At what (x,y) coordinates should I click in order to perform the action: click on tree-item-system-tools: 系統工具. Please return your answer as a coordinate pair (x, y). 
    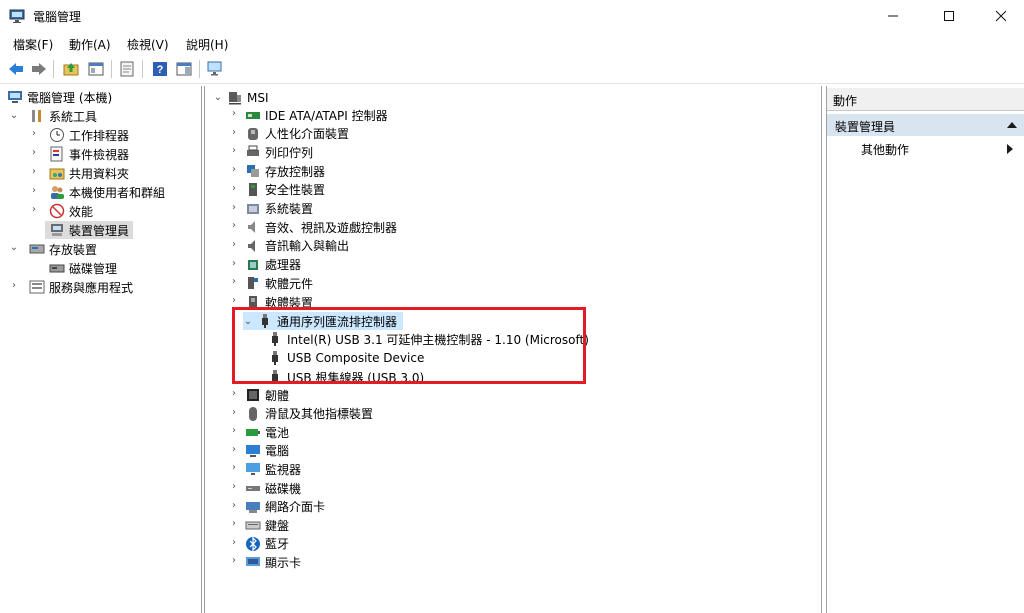
    Looking at the image, I should click on (63, 116).